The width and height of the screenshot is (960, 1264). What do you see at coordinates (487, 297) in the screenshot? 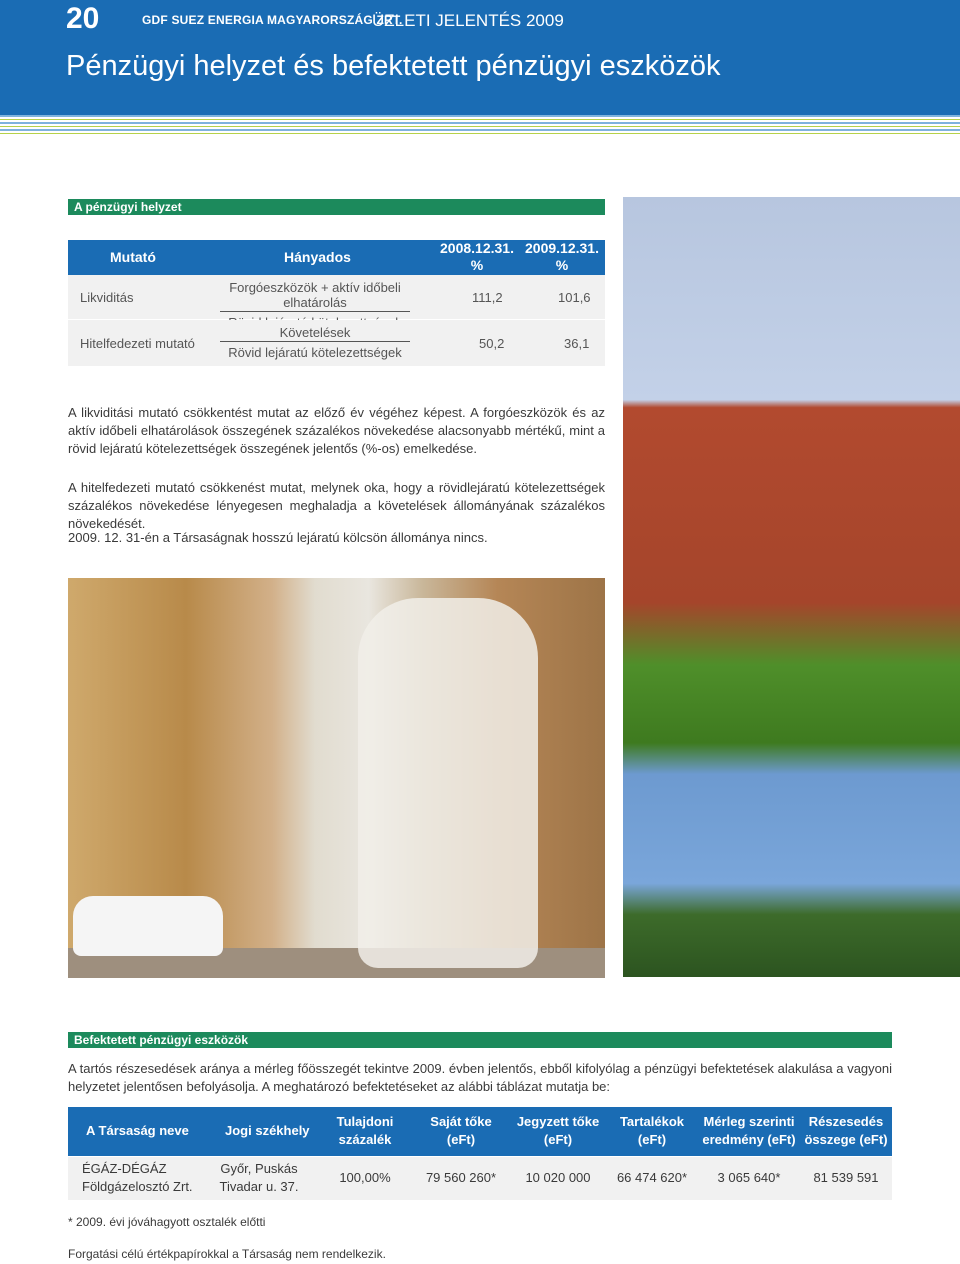
I see `value-2008: 111,2` at bounding box center [487, 297].